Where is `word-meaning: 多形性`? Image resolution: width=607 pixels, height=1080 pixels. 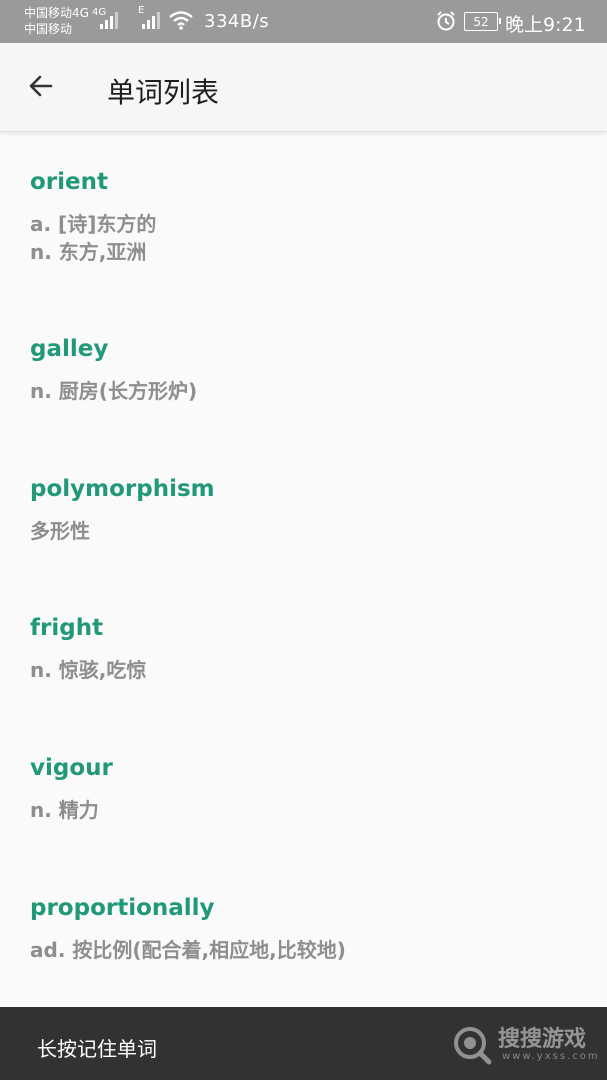 word-meaning: 多形性 is located at coordinates (60, 531).